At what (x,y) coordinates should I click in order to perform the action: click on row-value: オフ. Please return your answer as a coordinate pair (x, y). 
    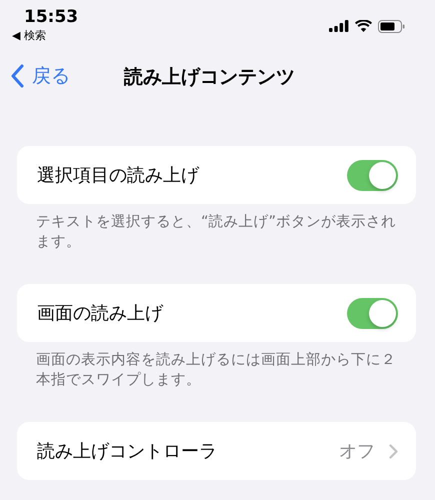
    Looking at the image, I should click on (357, 451).